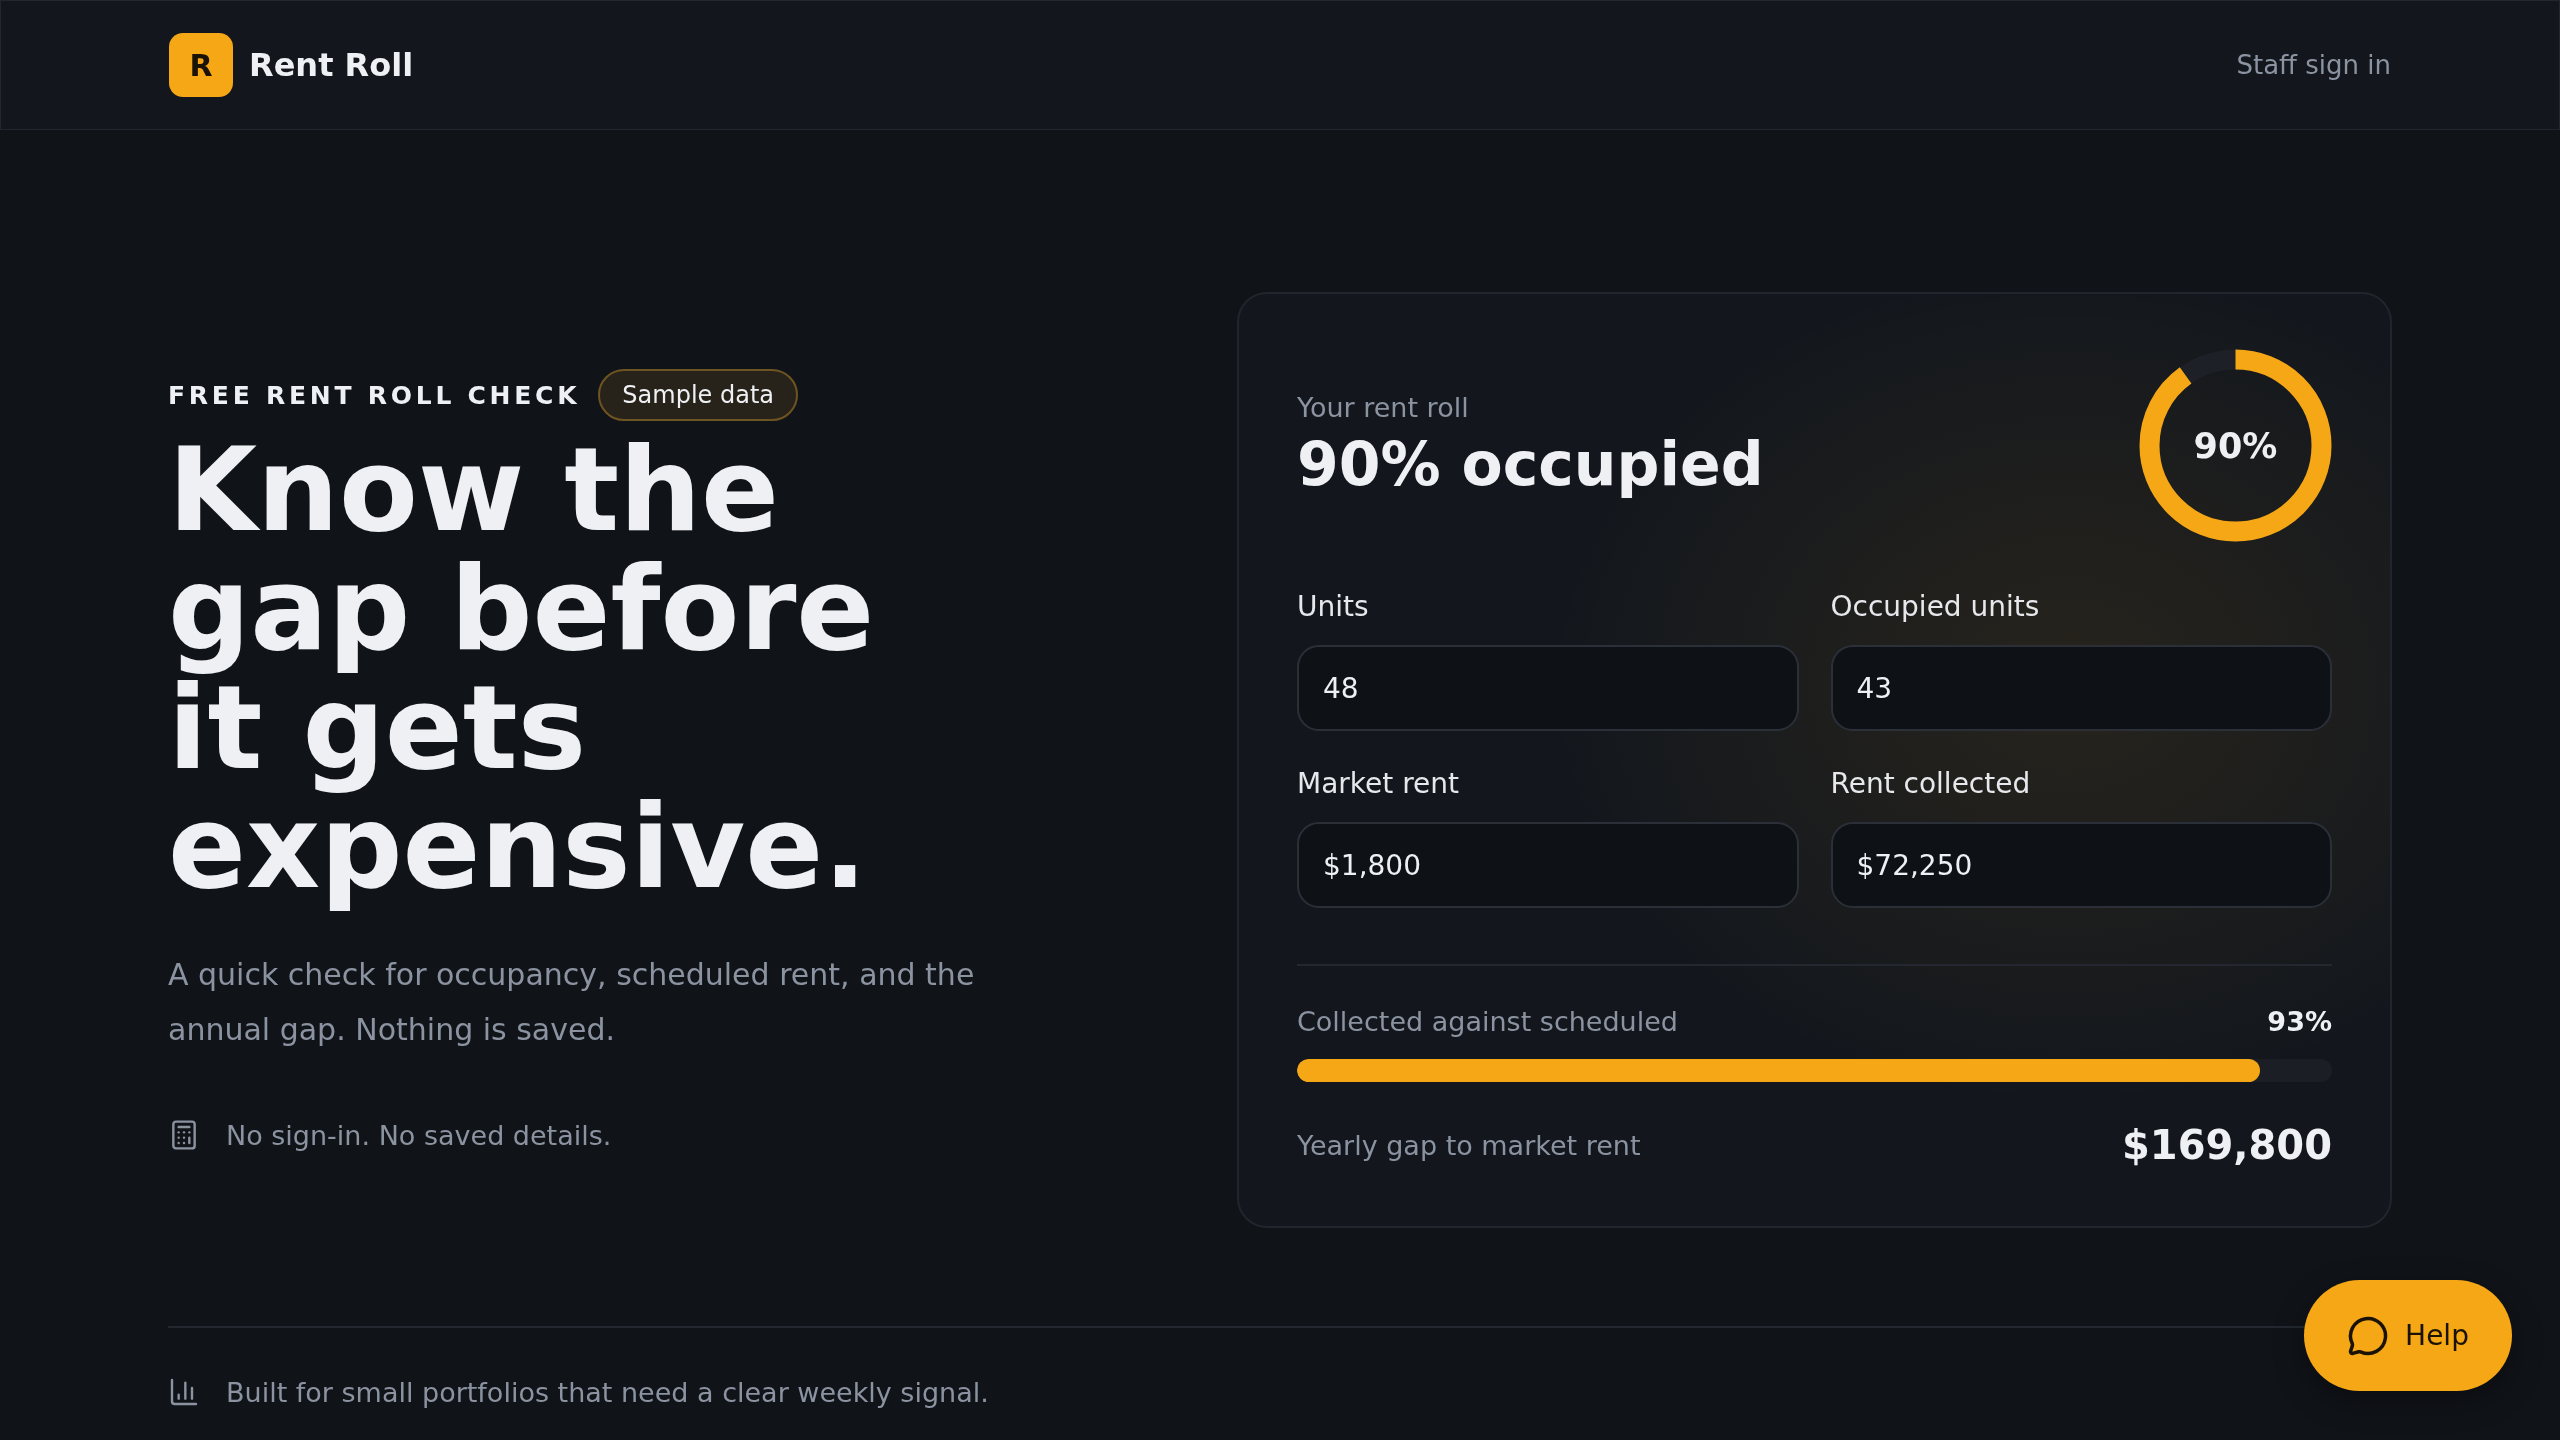 This screenshot has height=1440, width=2560. What do you see at coordinates (1378, 783) in the screenshot?
I see `field-label: Market rent` at bounding box center [1378, 783].